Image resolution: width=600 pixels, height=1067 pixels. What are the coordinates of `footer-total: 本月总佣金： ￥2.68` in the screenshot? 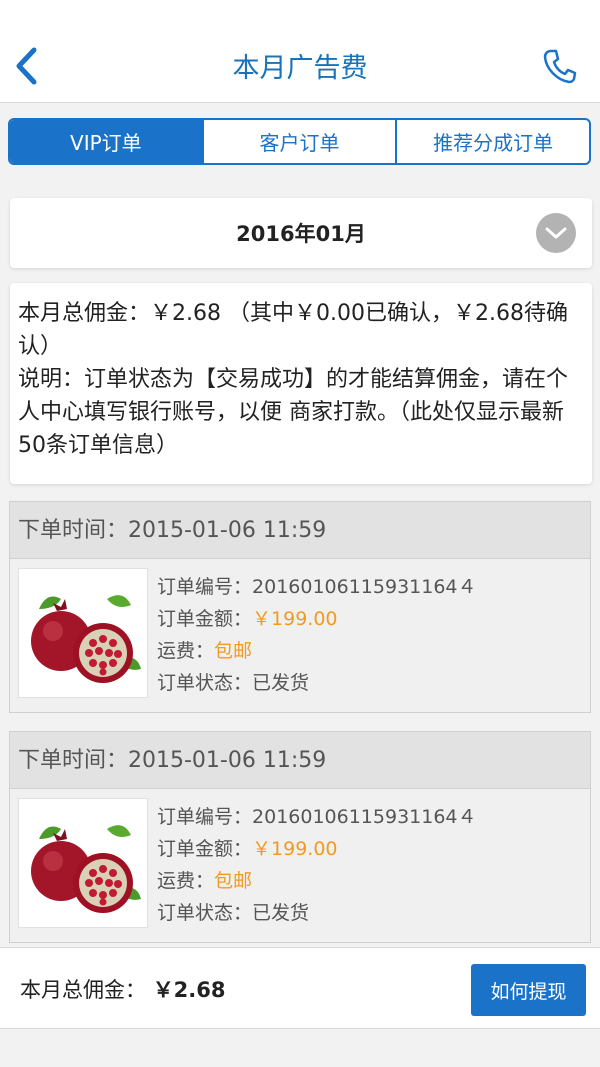 It's located at (123, 989).